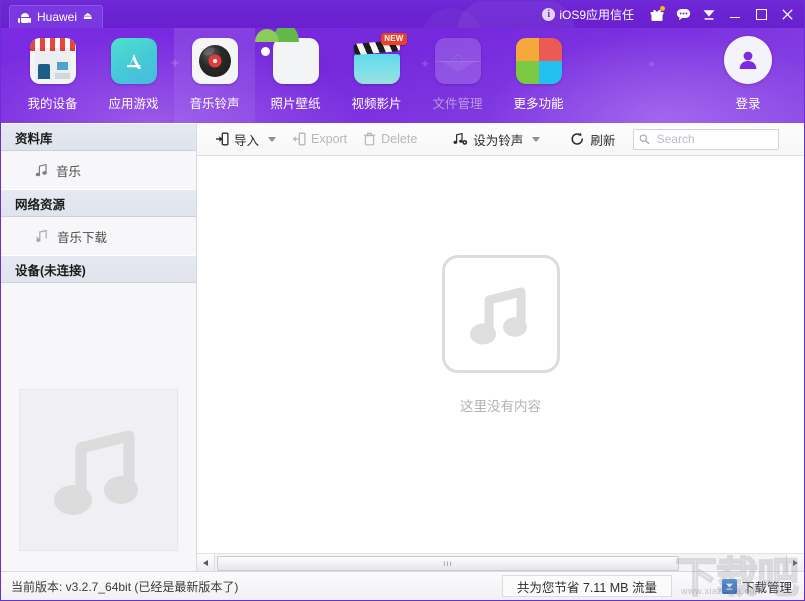 The width and height of the screenshot is (805, 601). What do you see at coordinates (98, 137) in the screenshot?
I see `sidebar-section-header-library: 资料库` at bounding box center [98, 137].